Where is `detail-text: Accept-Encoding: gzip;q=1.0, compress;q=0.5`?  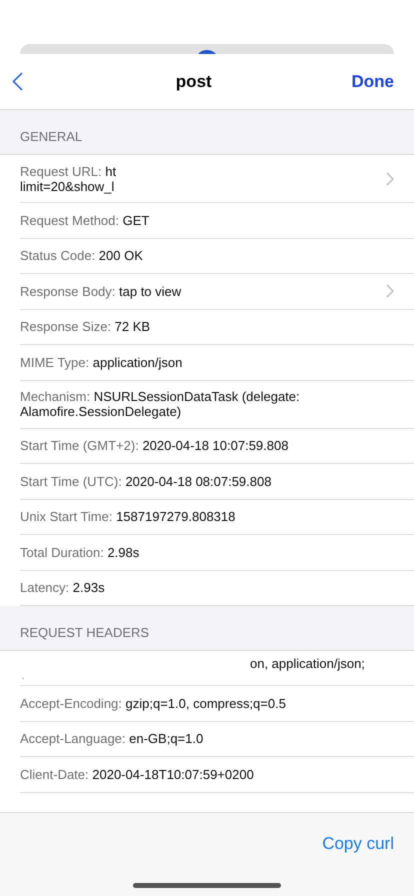
detail-text: Accept-Encoding: gzip;q=1.0, compress;q=0.5 is located at coordinates (153, 703).